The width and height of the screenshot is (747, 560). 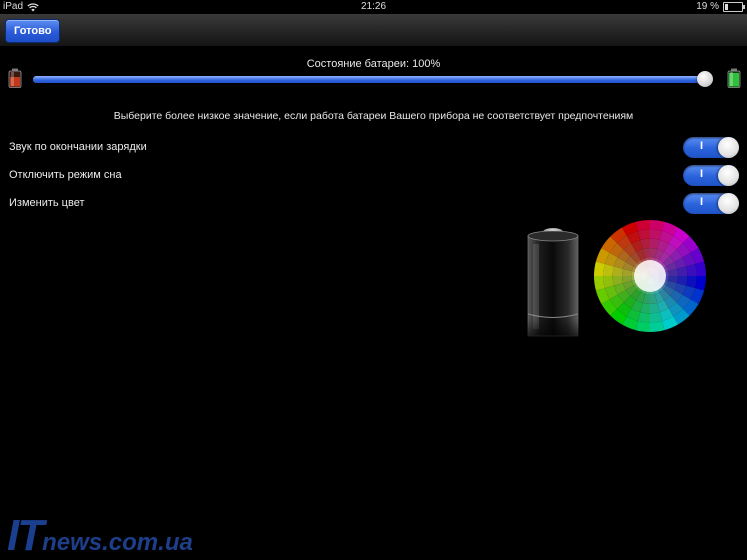 What do you see at coordinates (15, 78) in the screenshot?
I see `empty-battery-icon` at bounding box center [15, 78].